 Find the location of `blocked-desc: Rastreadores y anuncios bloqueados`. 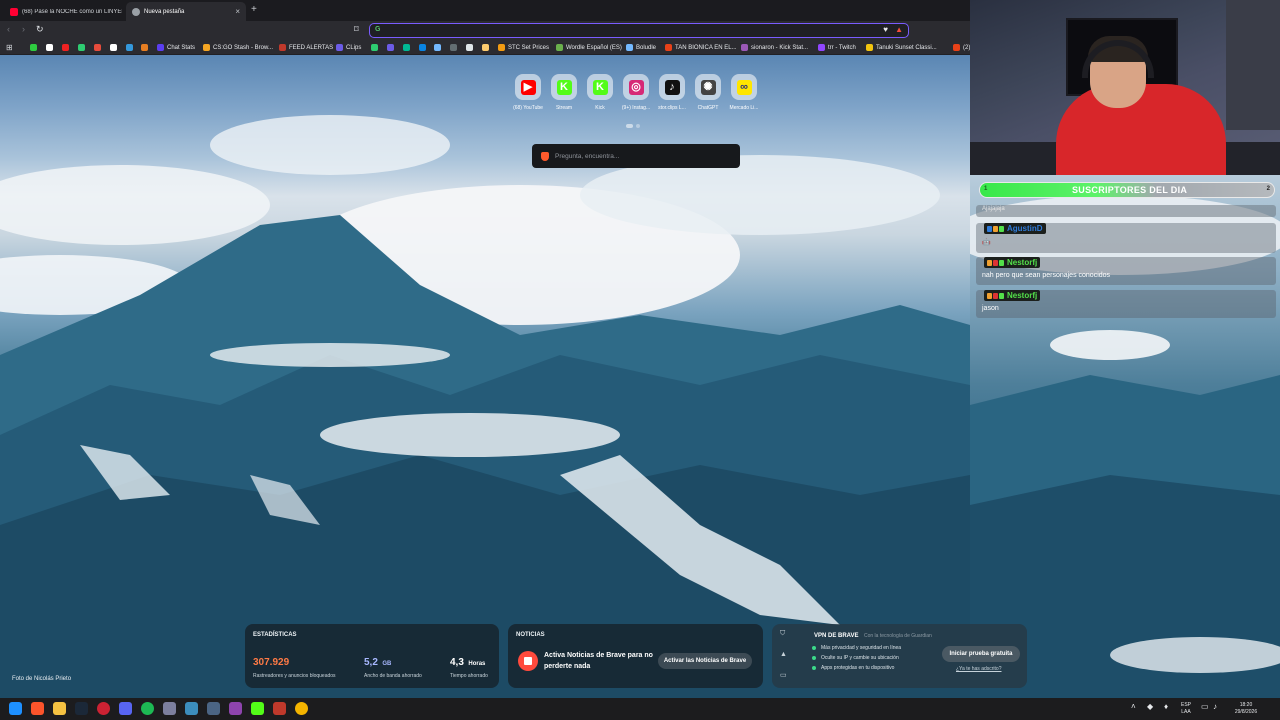

blocked-desc: Rastreadores y anuncios bloqueados is located at coordinates (294, 676).